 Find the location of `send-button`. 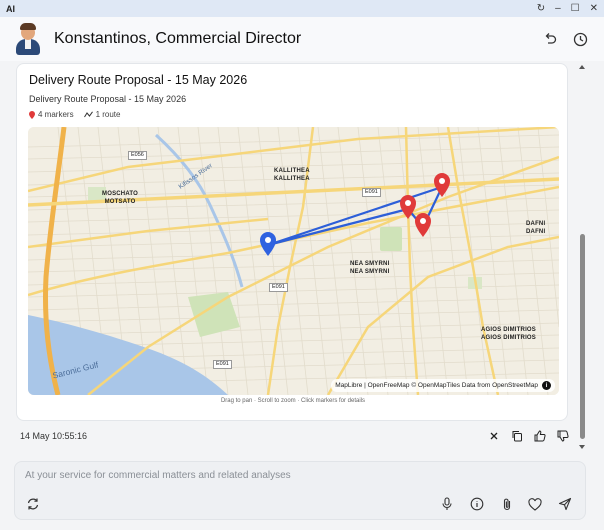

send-button is located at coordinates (565, 504).